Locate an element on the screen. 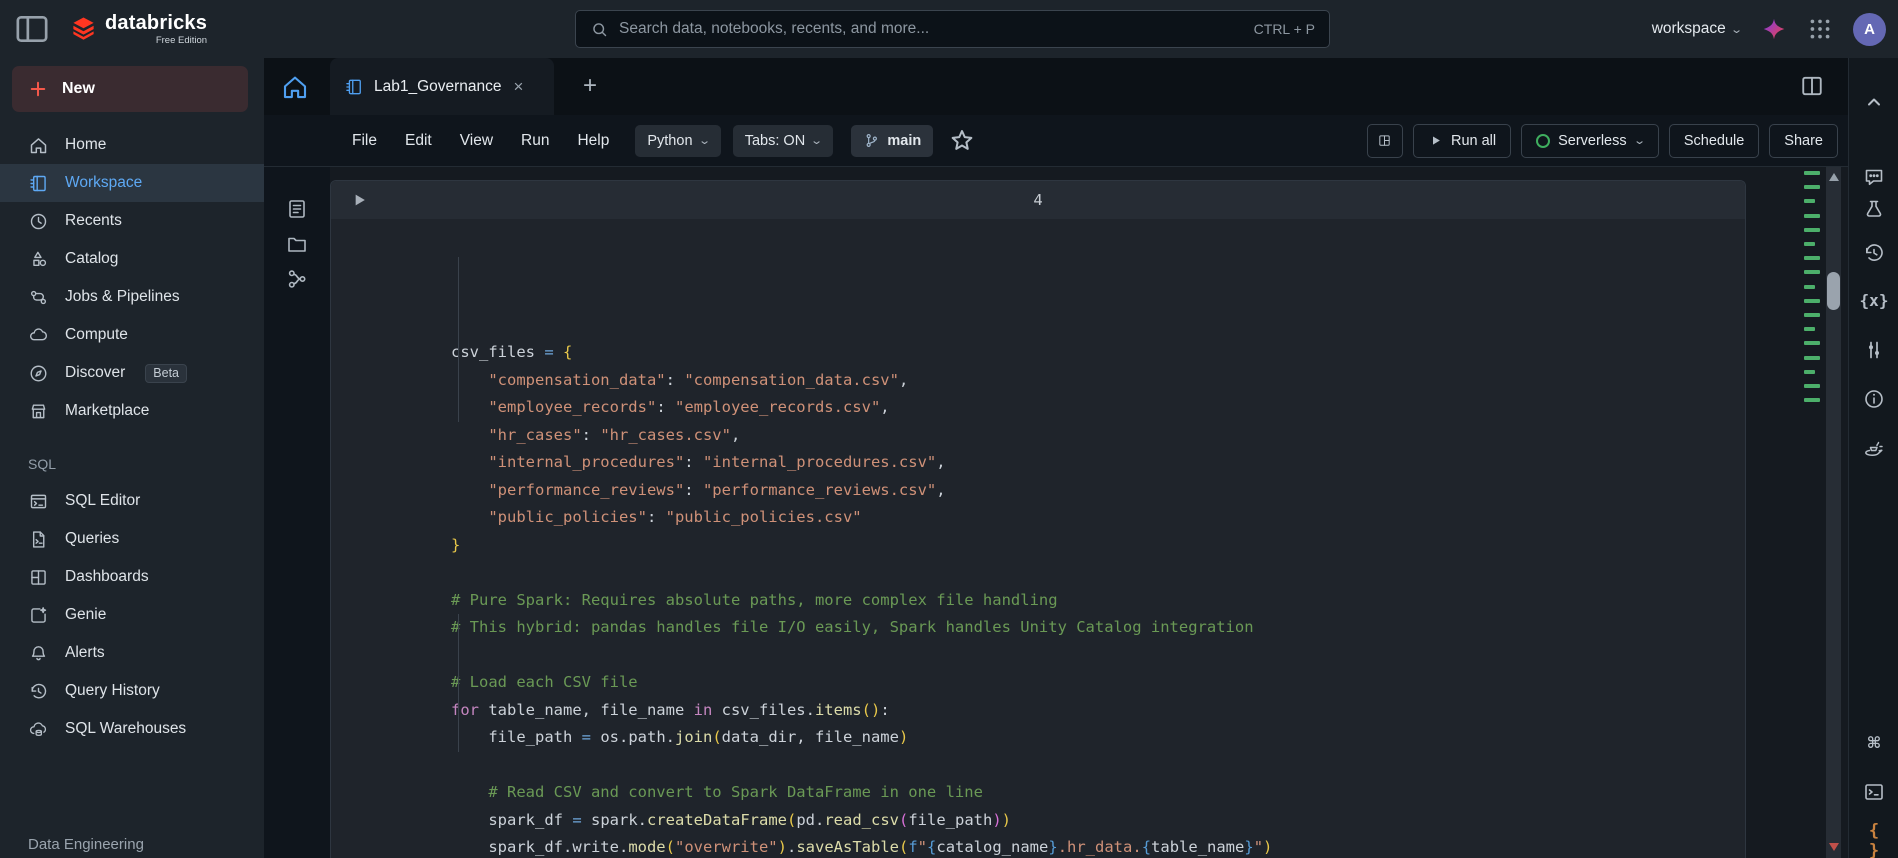 Image resolution: width=1898 pixels, height=858 pixels. scroll-down-icon is located at coordinates (1834, 847).